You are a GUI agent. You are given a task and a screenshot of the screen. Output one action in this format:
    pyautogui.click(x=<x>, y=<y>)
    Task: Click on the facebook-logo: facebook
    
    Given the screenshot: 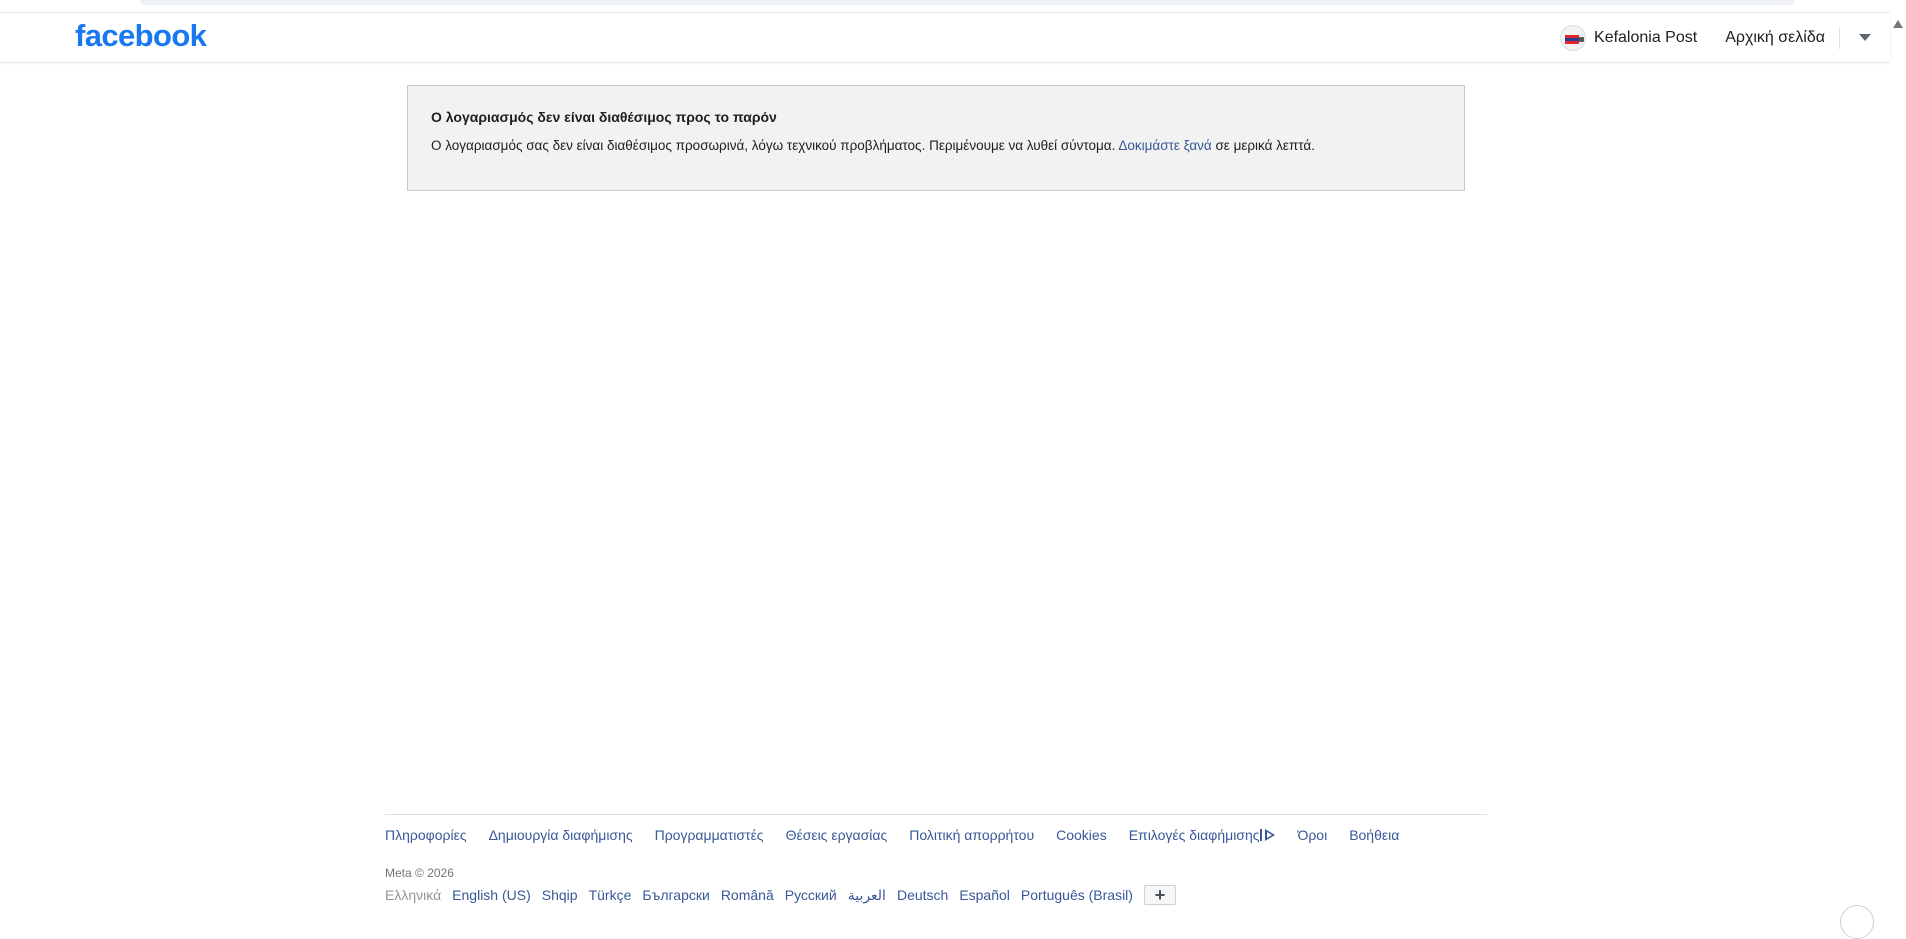 What is the action you would take?
    pyautogui.click(x=141, y=36)
    